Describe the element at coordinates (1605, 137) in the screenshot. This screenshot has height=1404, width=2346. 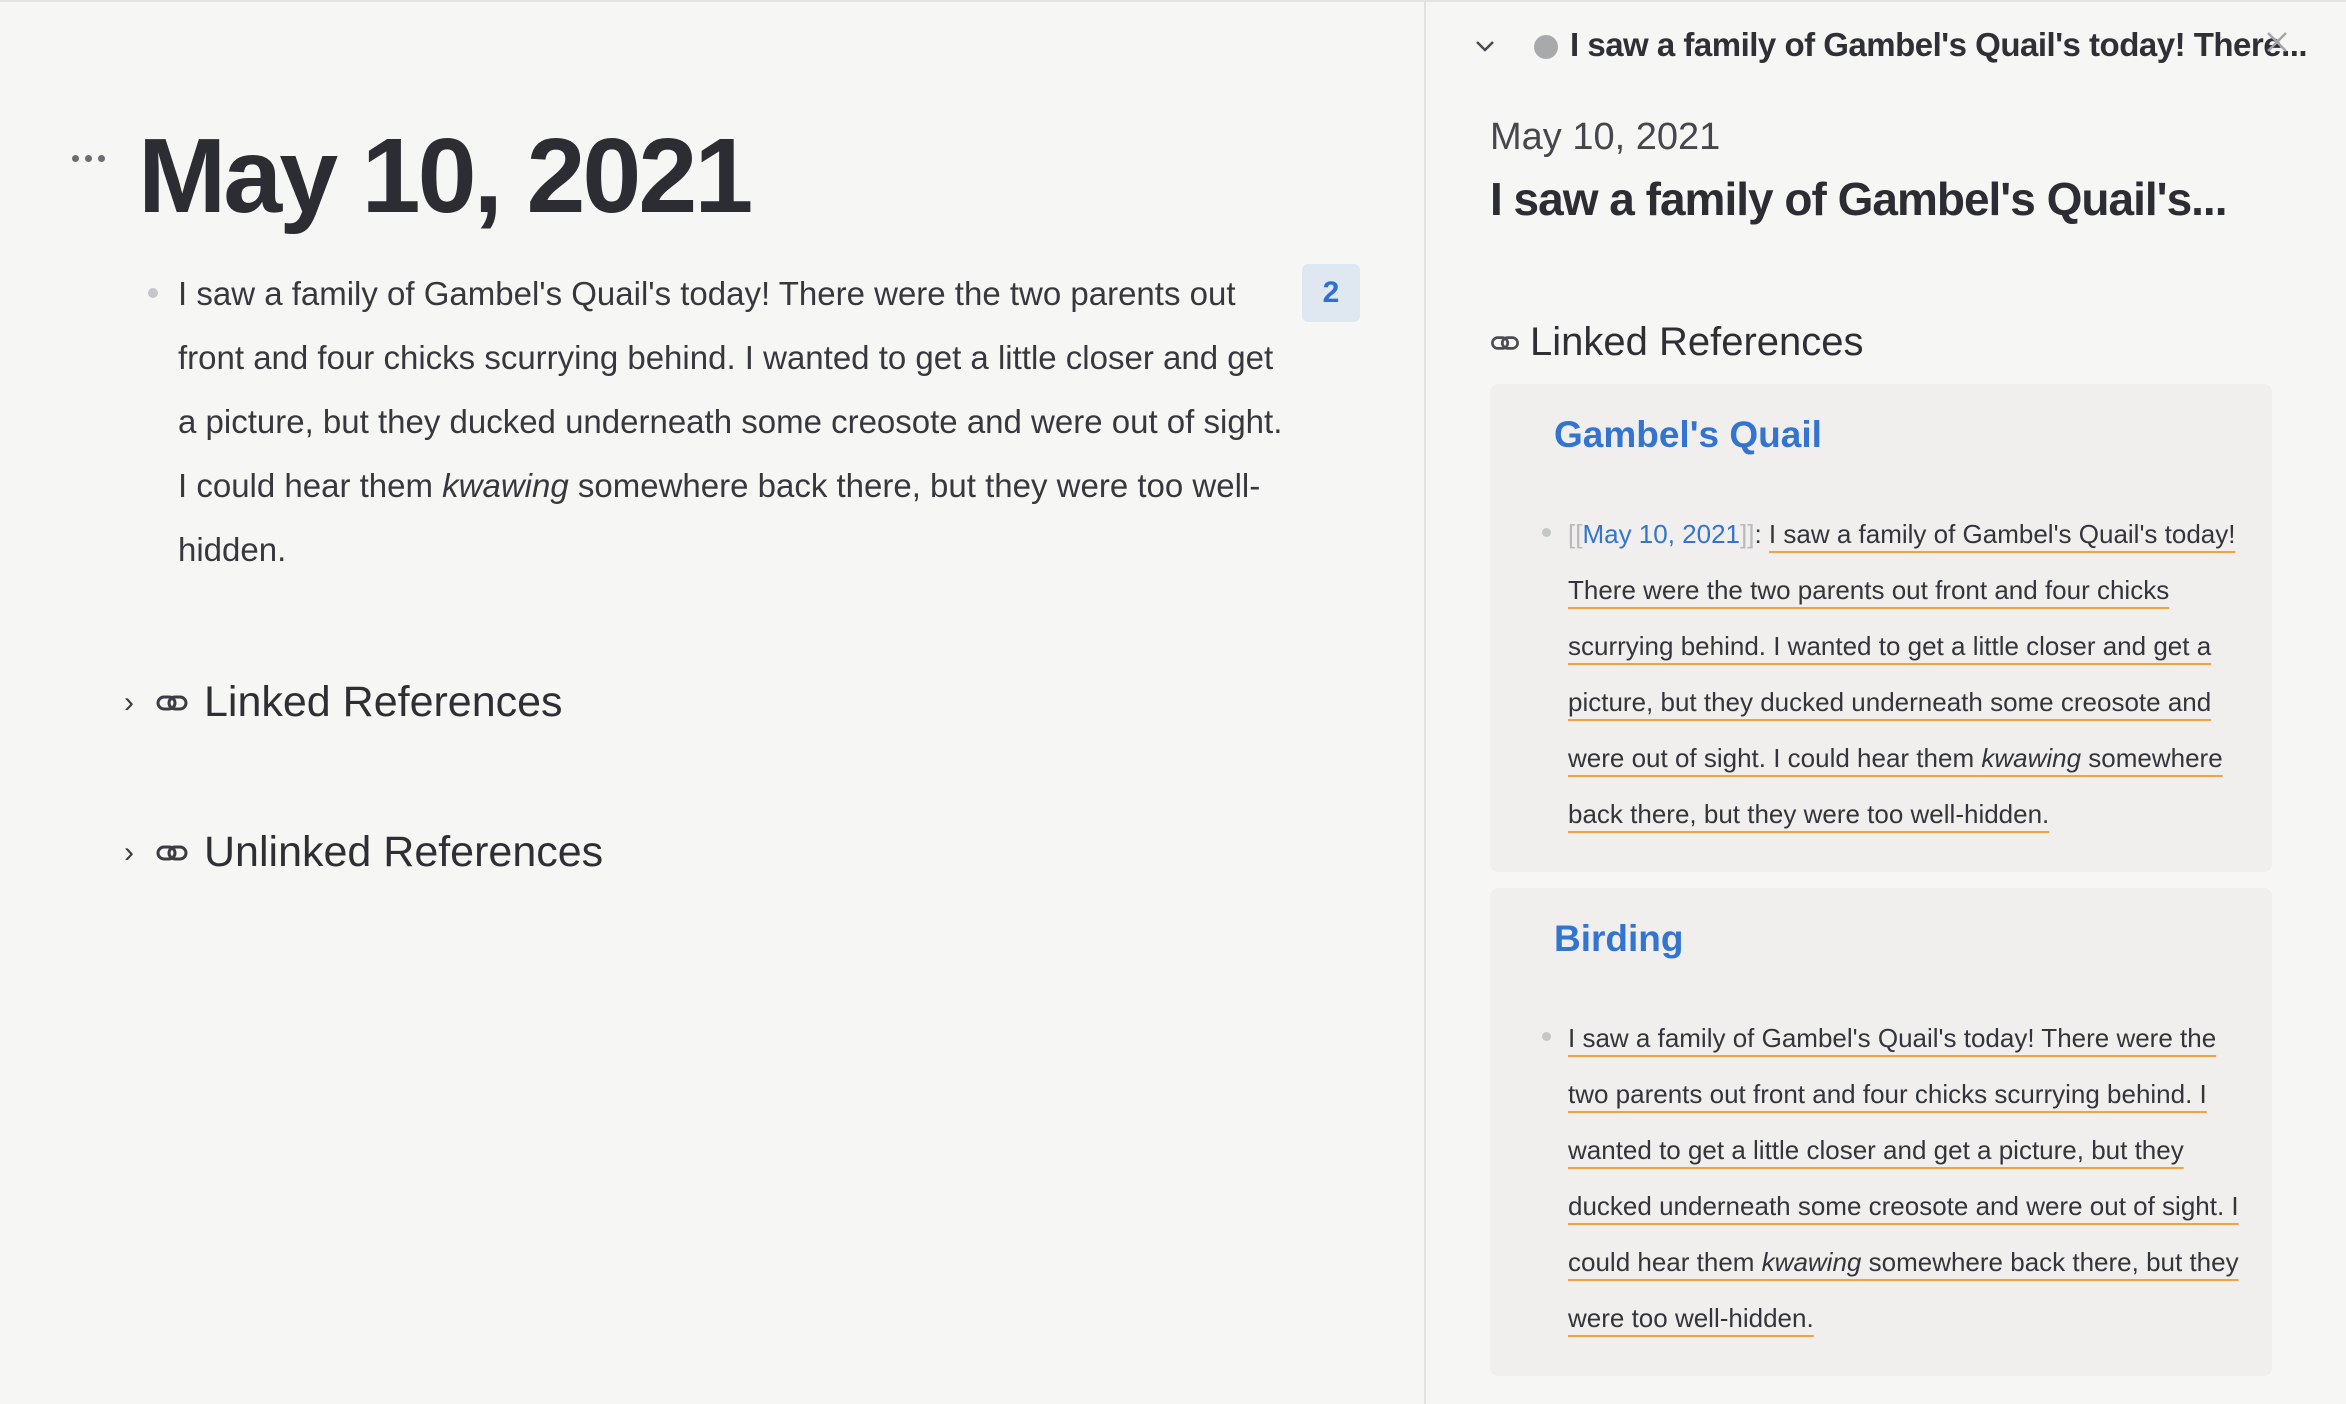
I see `sidebar-breadcrumb-date: May 10, 2021` at that location.